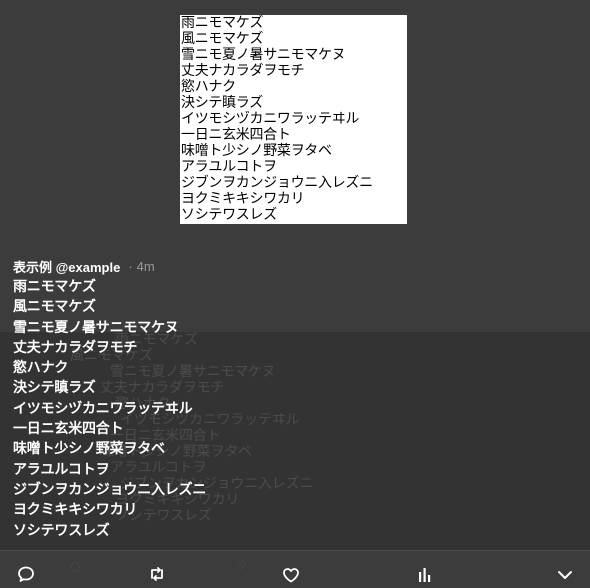  What do you see at coordinates (270, 119) in the screenshot?
I see `poem-line: イツモシヅカニワラッテヰル` at bounding box center [270, 119].